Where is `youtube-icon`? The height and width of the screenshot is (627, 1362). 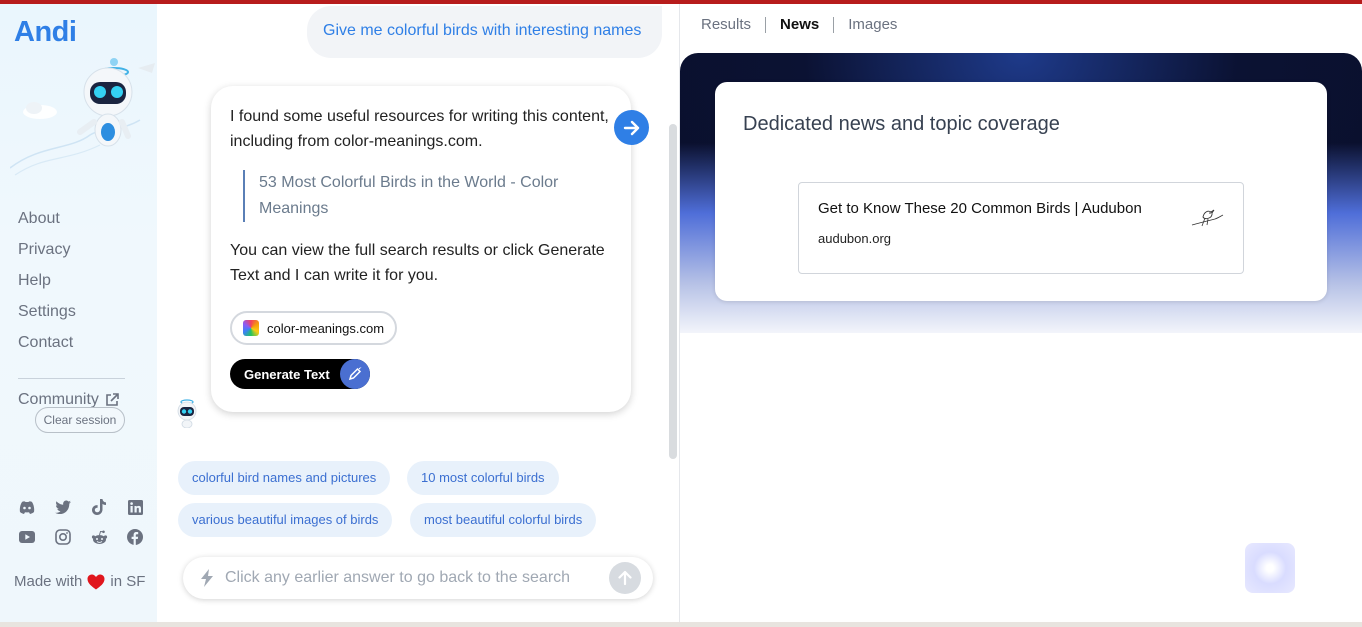 youtube-icon is located at coordinates (27, 537).